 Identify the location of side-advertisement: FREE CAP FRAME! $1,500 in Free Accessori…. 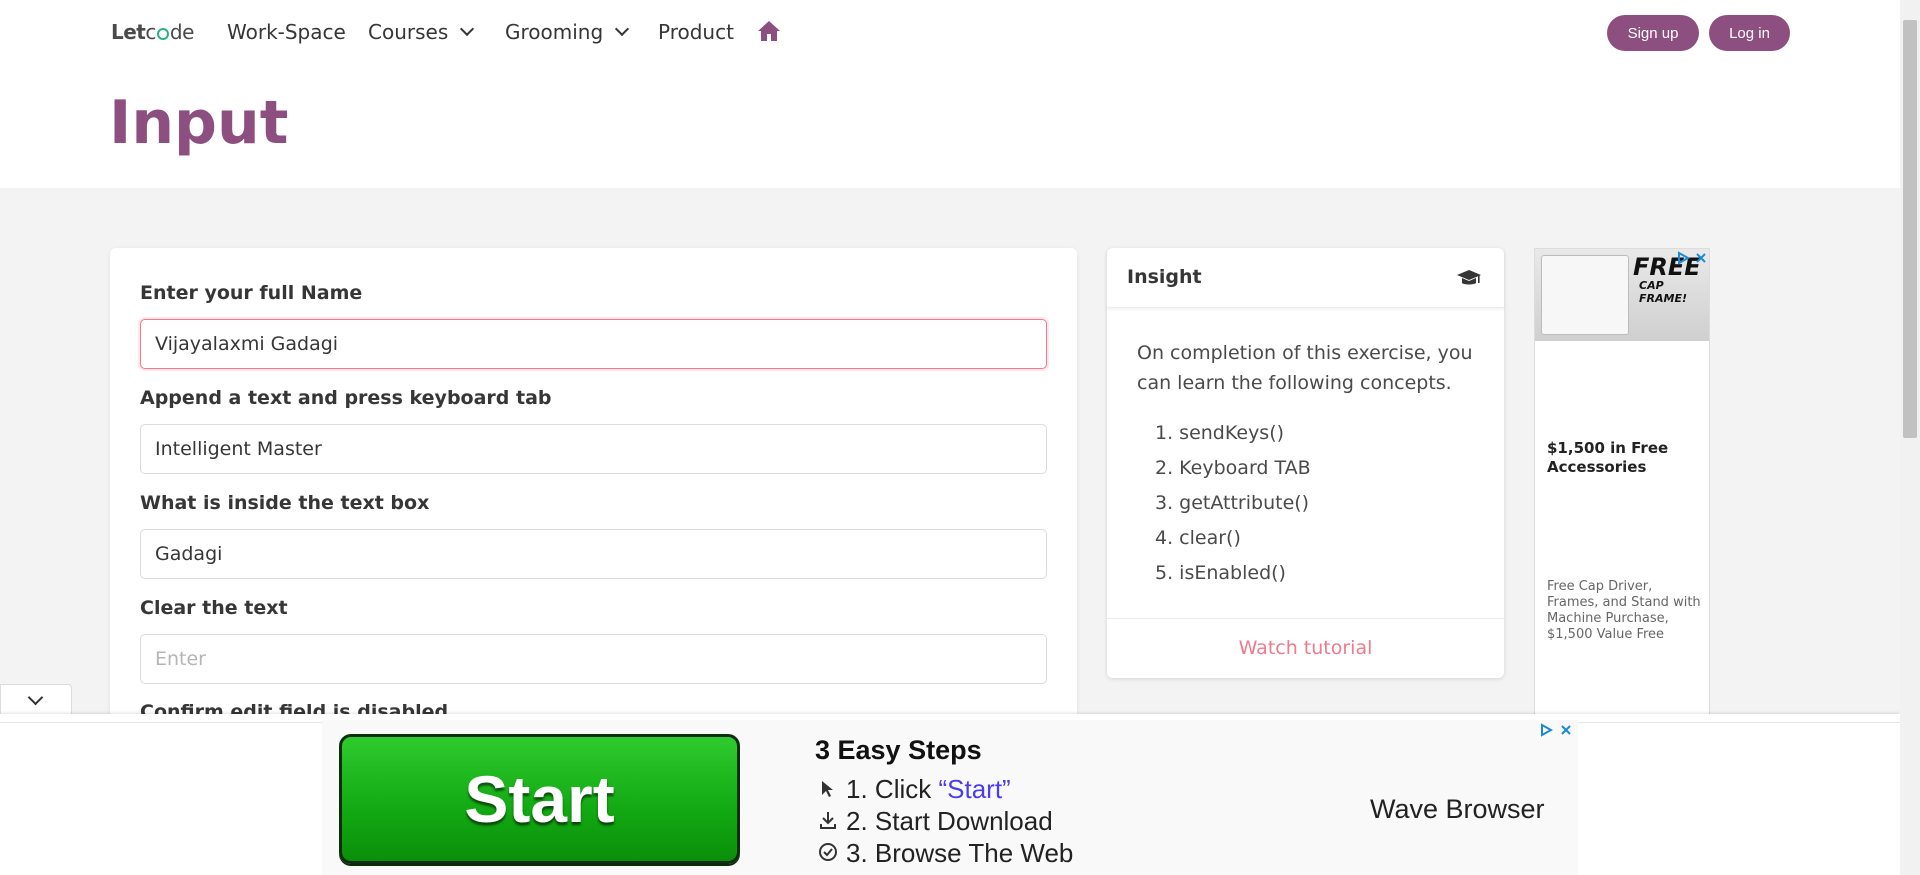
(1622, 482).